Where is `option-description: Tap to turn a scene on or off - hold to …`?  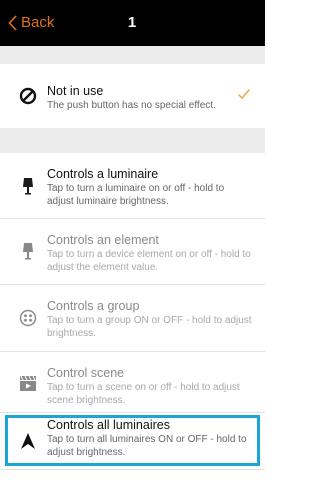
option-description: Tap to turn a scene on or off - hold to … is located at coordinates (143, 394).